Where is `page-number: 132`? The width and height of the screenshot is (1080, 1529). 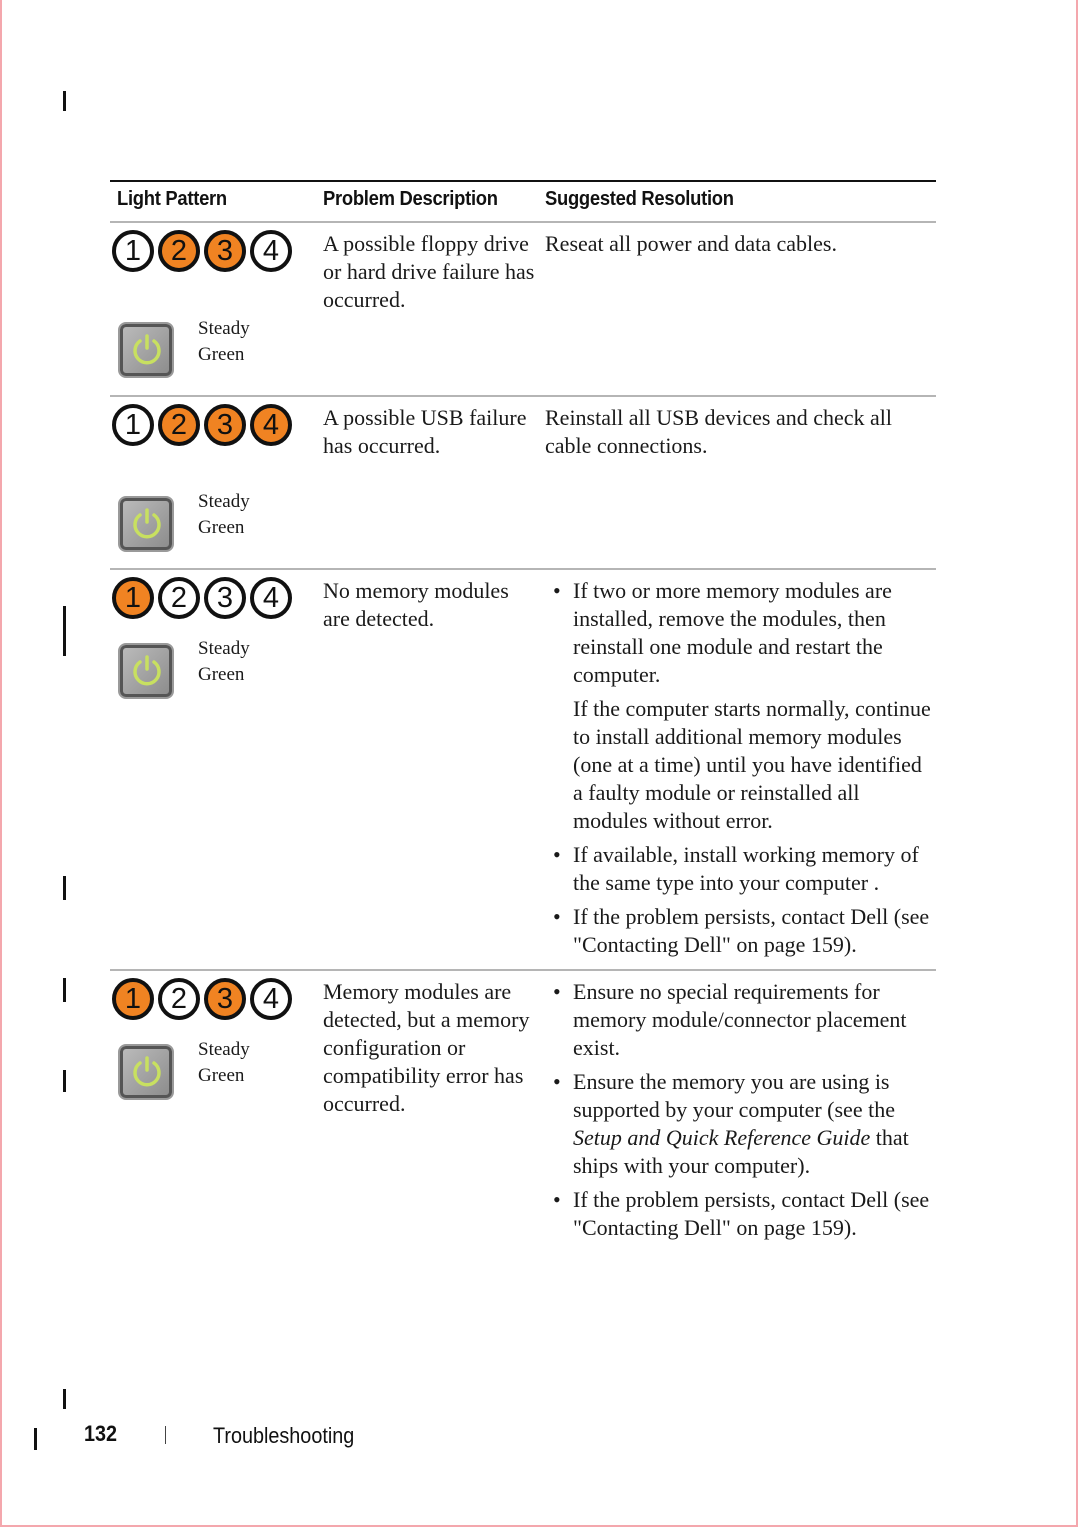
page-number: 132 is located at coordinates (101, 1433).